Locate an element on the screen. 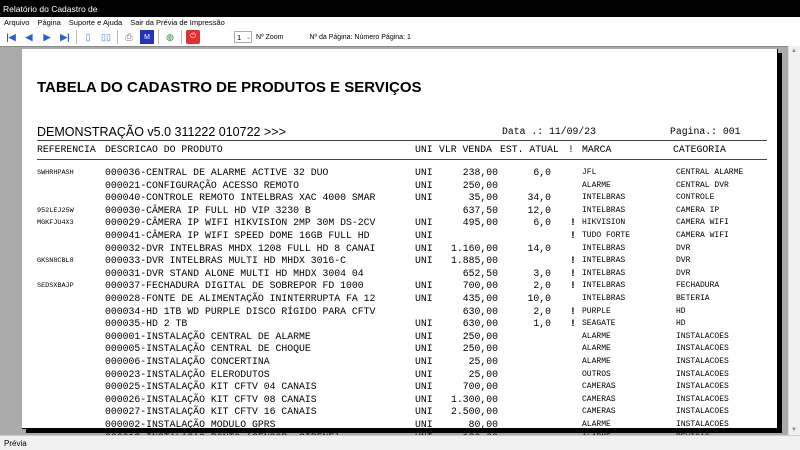 This screenshot has width=800, height=450. report-subtitle: DEMONSTRAÇÃO v5.0 311222 010722 >>> is located at coordinates (161, 132).